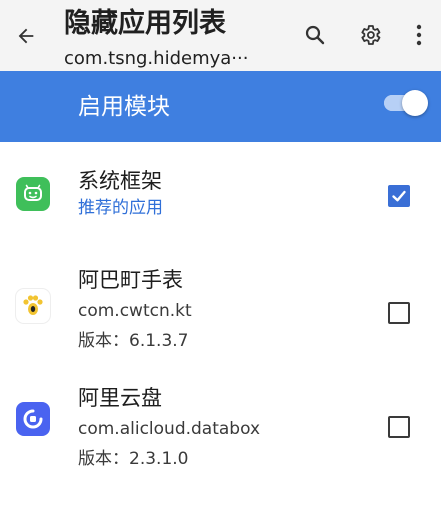  I want to click on title-block: 隐藏应用列表 com.tsng.hidemya···, so click(175, 39).